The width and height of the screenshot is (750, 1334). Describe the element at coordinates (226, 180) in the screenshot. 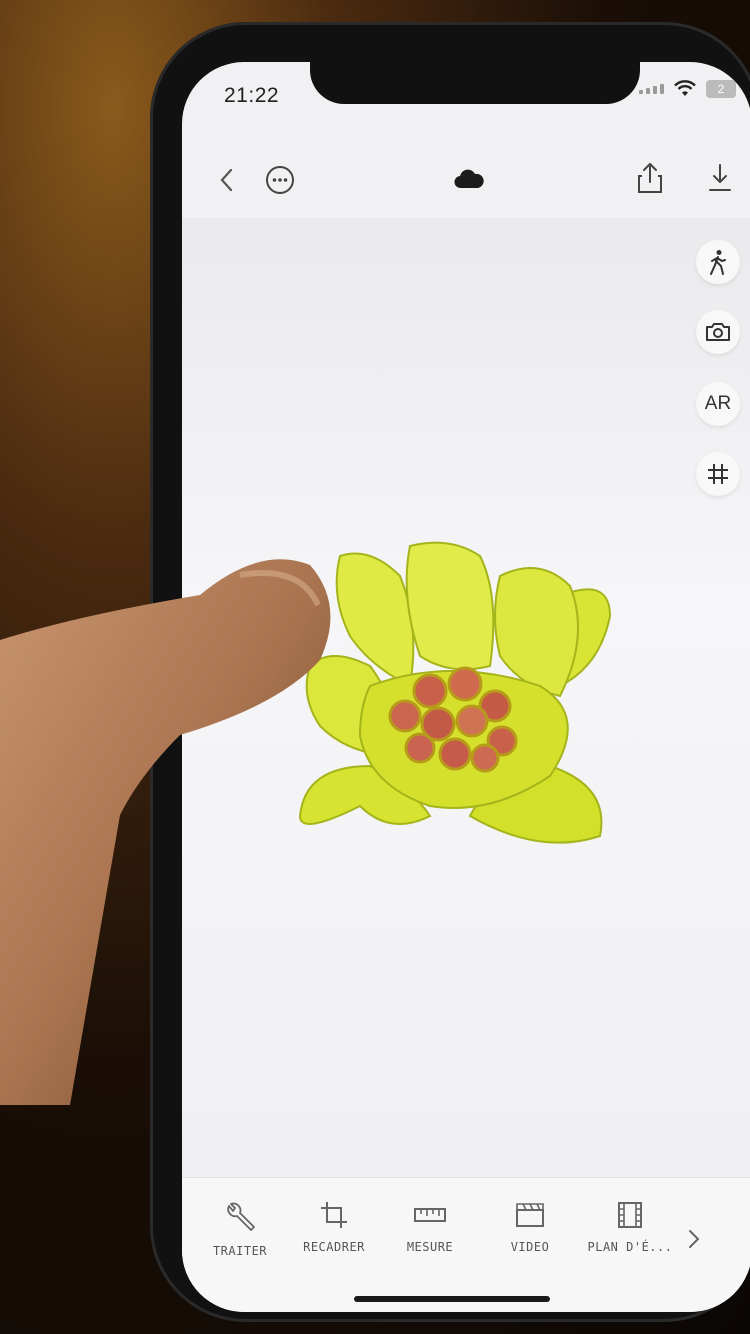

I see `chevron-left-icon` at that location.